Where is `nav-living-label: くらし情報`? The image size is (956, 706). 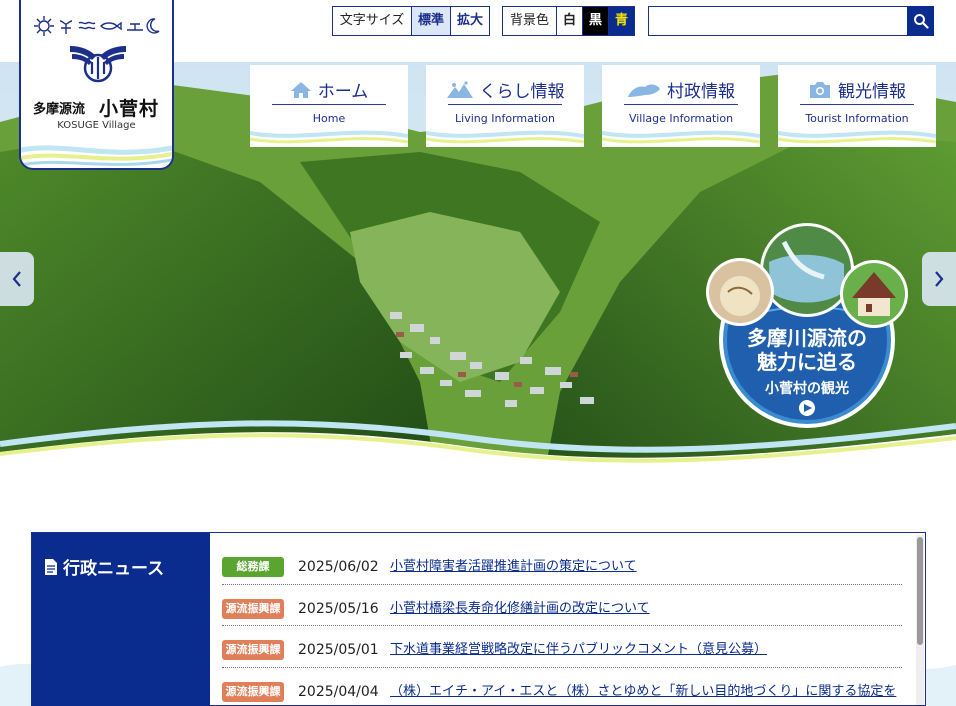 nav-living-label: くらし情報 is located at coordinates (522, 92).